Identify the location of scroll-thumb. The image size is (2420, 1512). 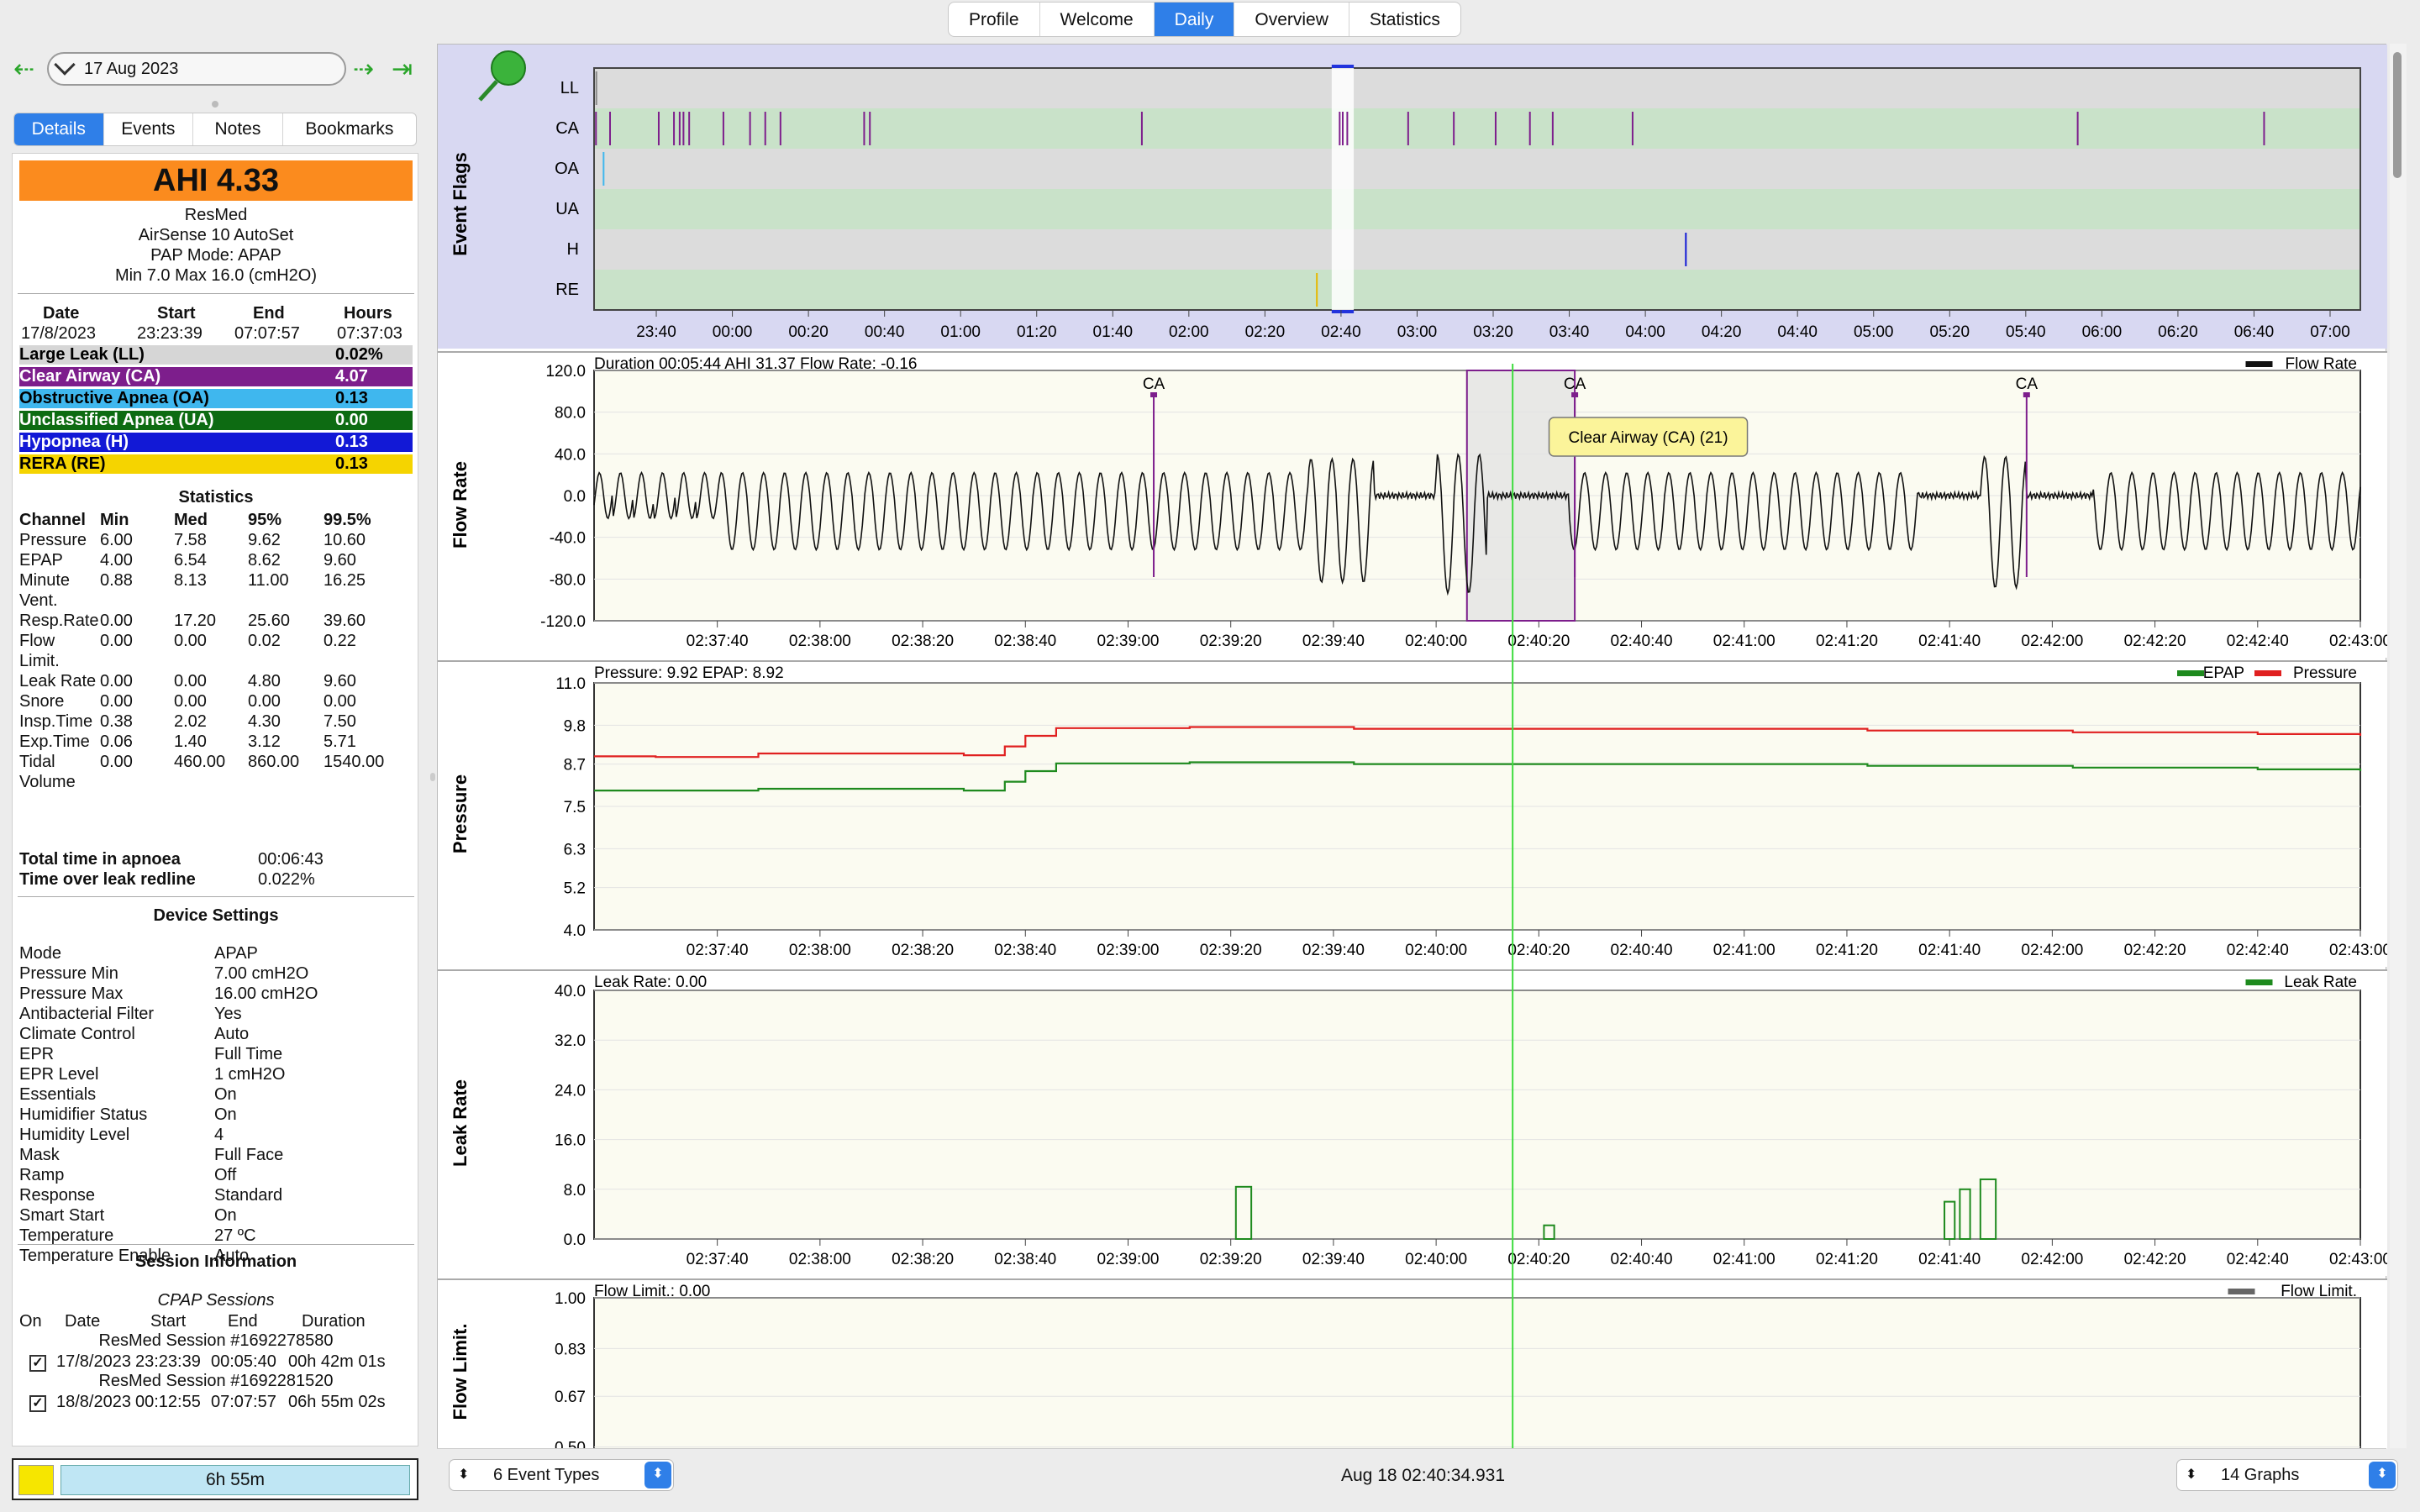
(2397, 115).